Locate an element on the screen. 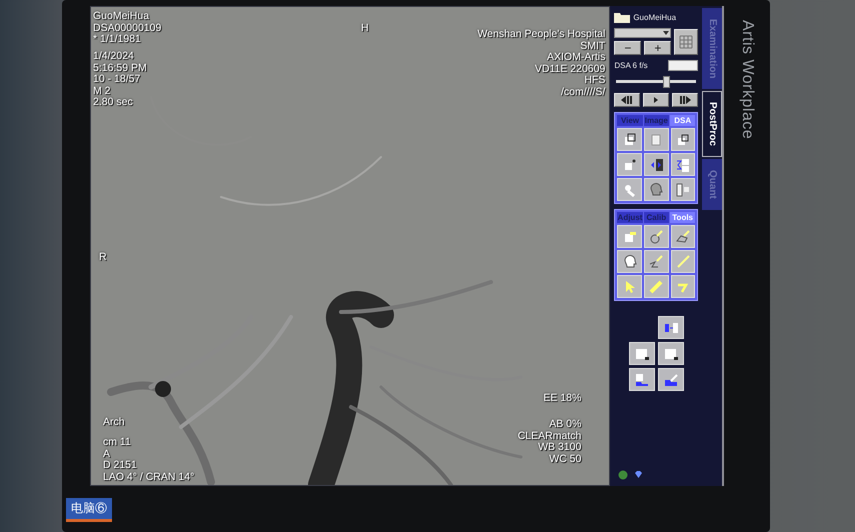 The height and width of the screenshot is (532, 855). play-button is located at coordinates (656, 100).